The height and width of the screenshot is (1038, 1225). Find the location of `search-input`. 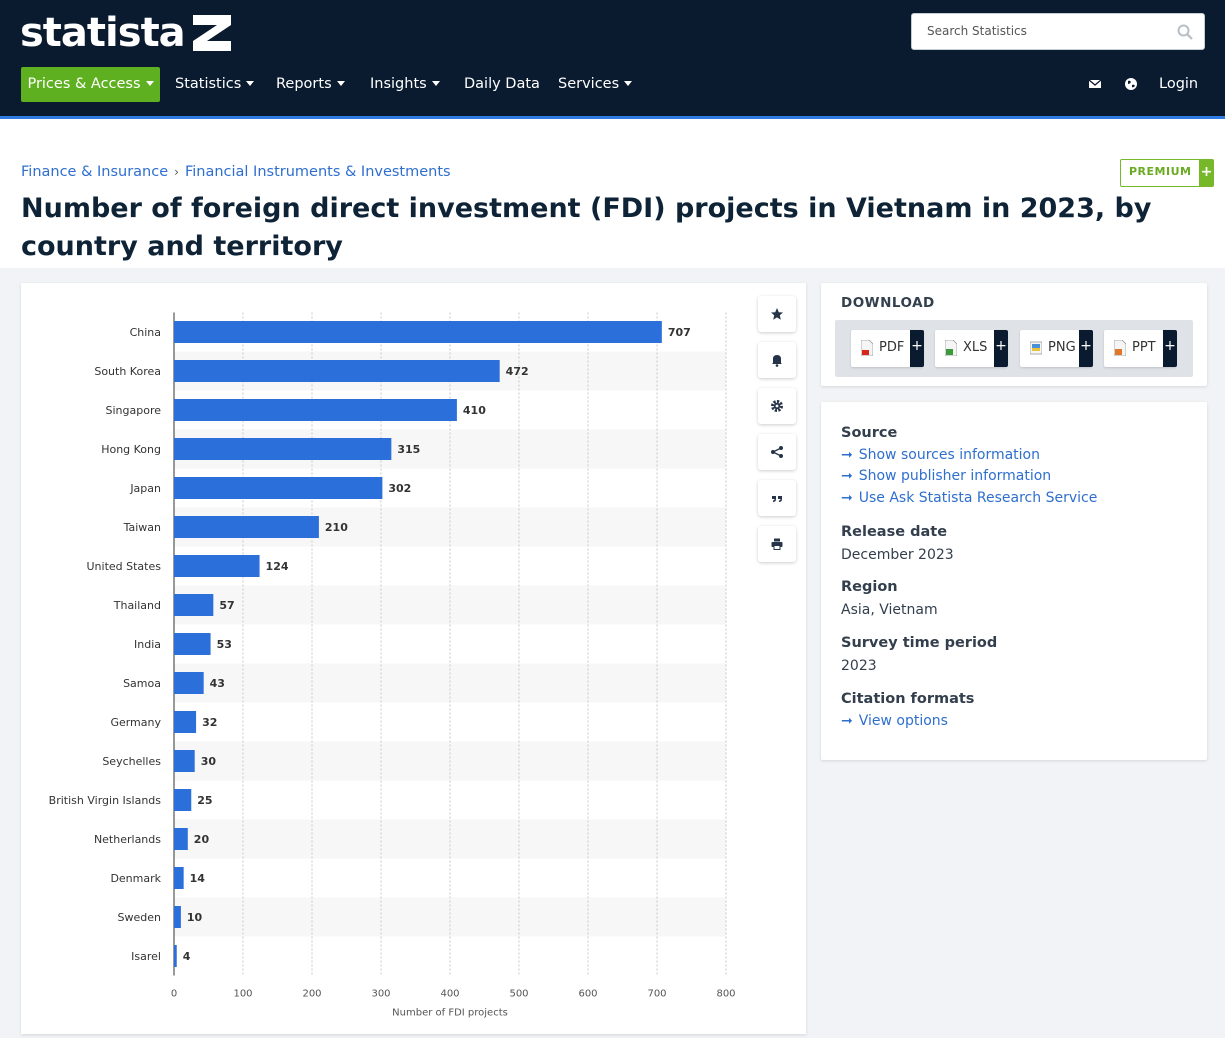

search-input is located at coordinates (1047, 31).